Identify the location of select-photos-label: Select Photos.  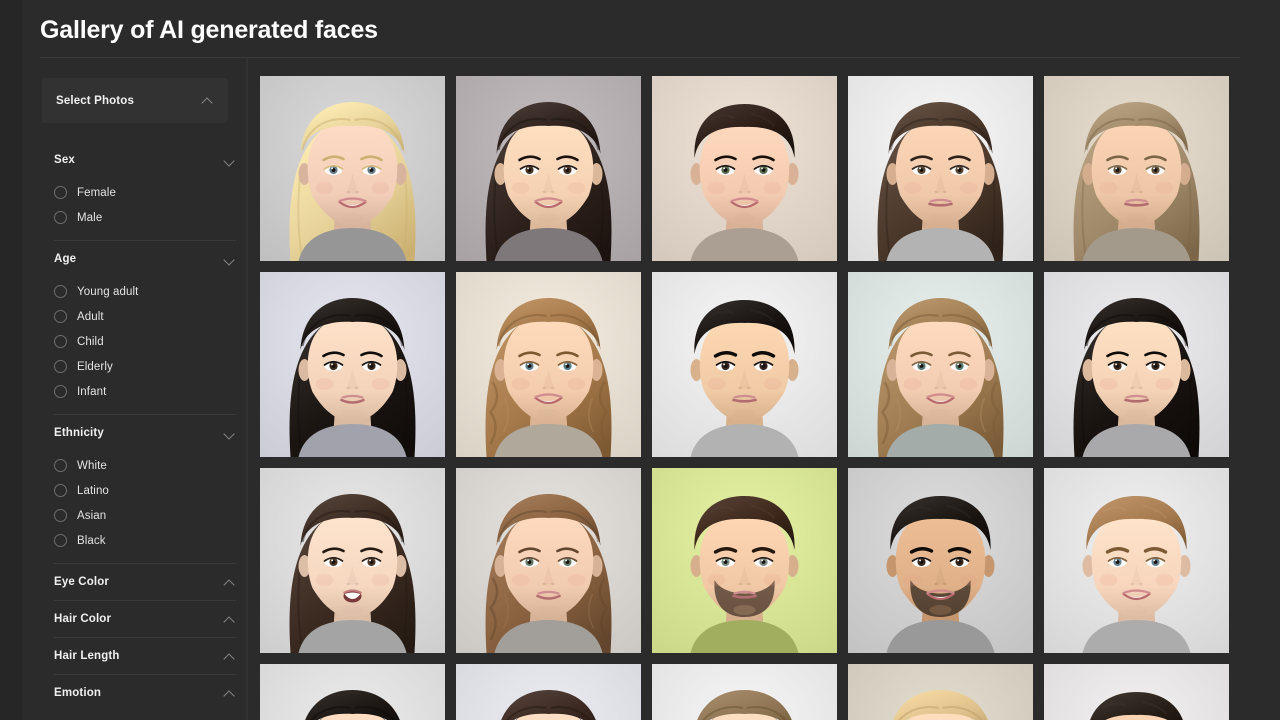
(95, 100).